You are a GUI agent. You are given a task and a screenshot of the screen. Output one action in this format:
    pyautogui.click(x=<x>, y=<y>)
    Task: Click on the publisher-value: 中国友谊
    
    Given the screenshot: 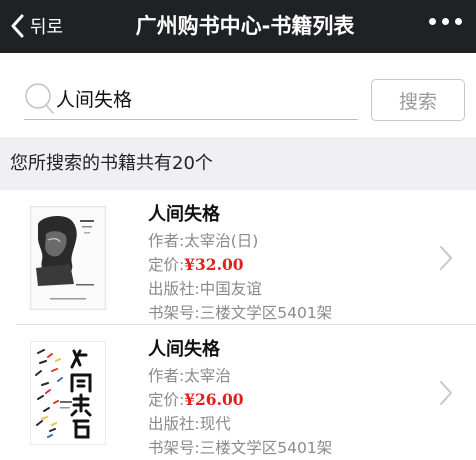 What is the action you would take?
    pyautogui.click(x=230, y=289)
    